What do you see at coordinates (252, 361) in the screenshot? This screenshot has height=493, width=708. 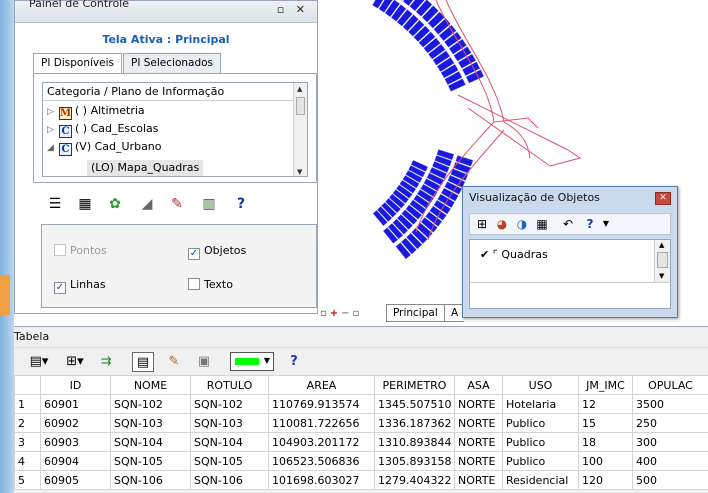 I see `line-color-picker: ▼` at bounding box center [252, 361].